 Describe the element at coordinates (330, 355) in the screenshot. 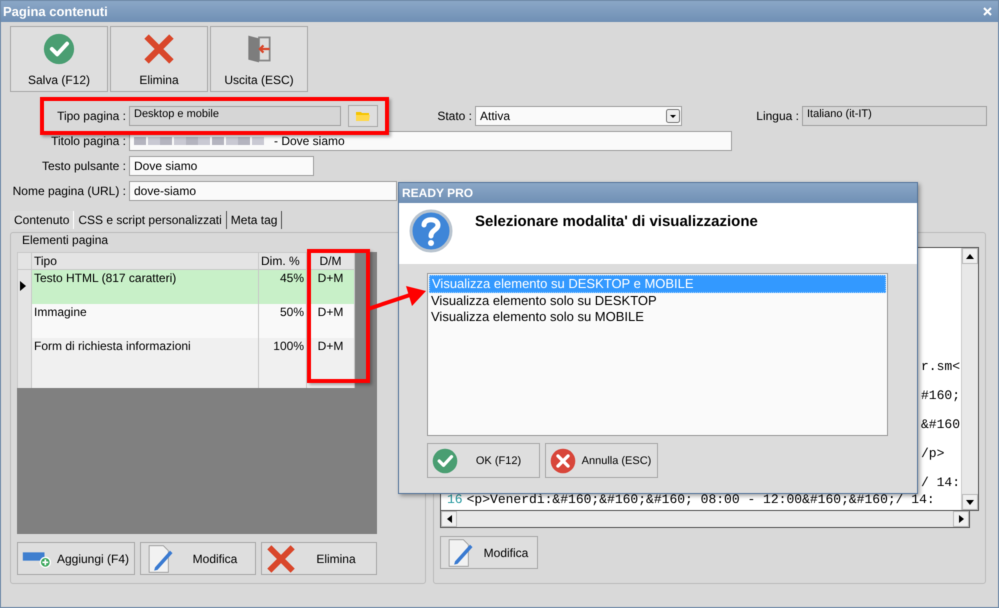

I see `table-cell: D+M` at that location.